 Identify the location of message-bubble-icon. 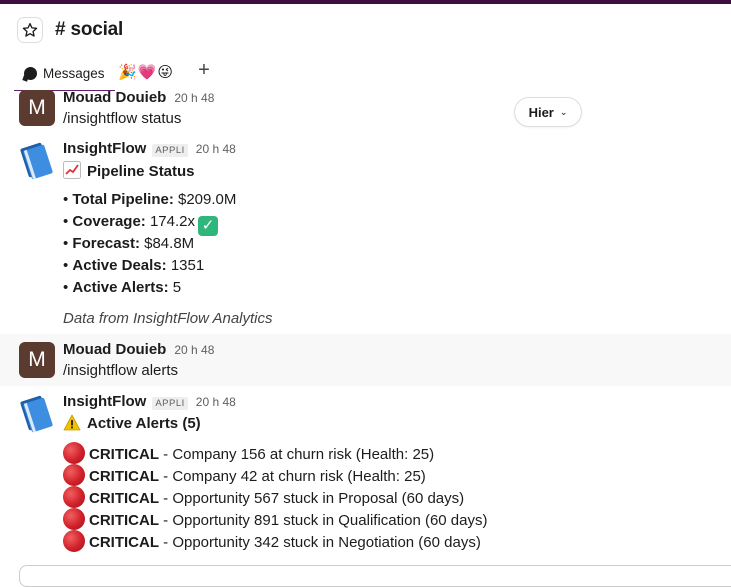
(30, 73).